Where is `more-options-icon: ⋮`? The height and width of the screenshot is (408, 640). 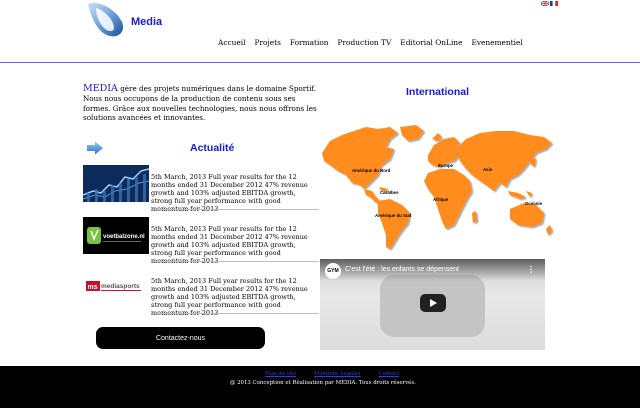
more-options-icon: ⋮ is located at coordinates (531, 269).